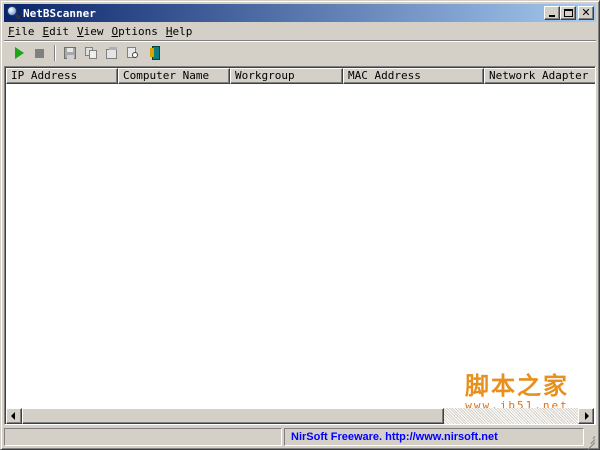 Image resolution: width=600 pixels, height=450 pixels. Describe the element at coordinates (517, 385) in the screenshot. I see `watermark-chinese-text: 脚本之家` at that location.